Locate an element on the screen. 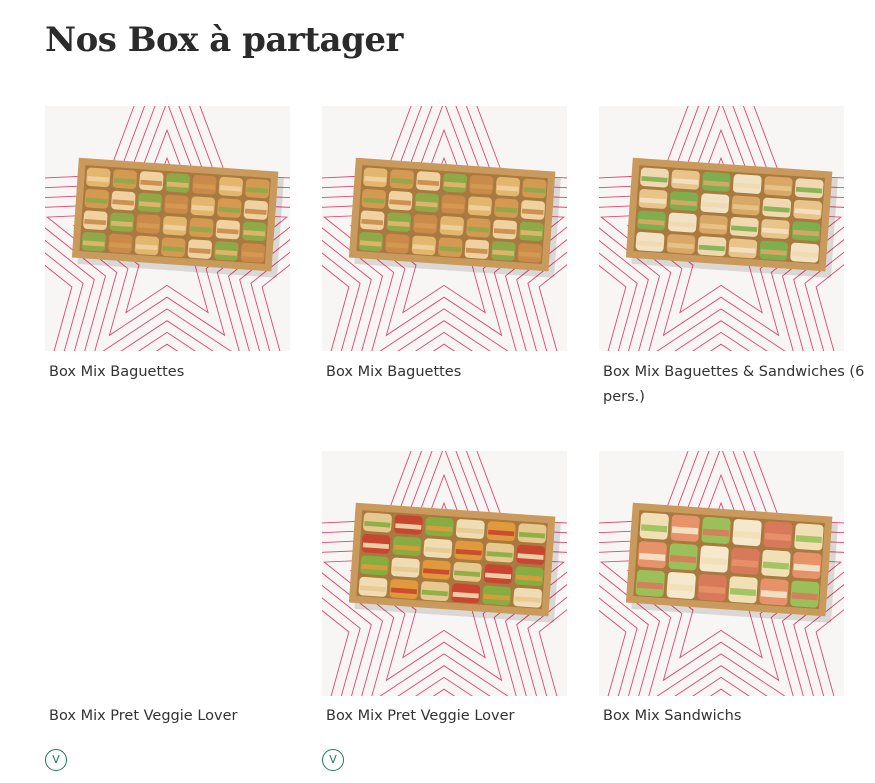 This screenshot has width=875, height=783. product-name: Box Mix Sandwichs is located at coordinates (734, 716).